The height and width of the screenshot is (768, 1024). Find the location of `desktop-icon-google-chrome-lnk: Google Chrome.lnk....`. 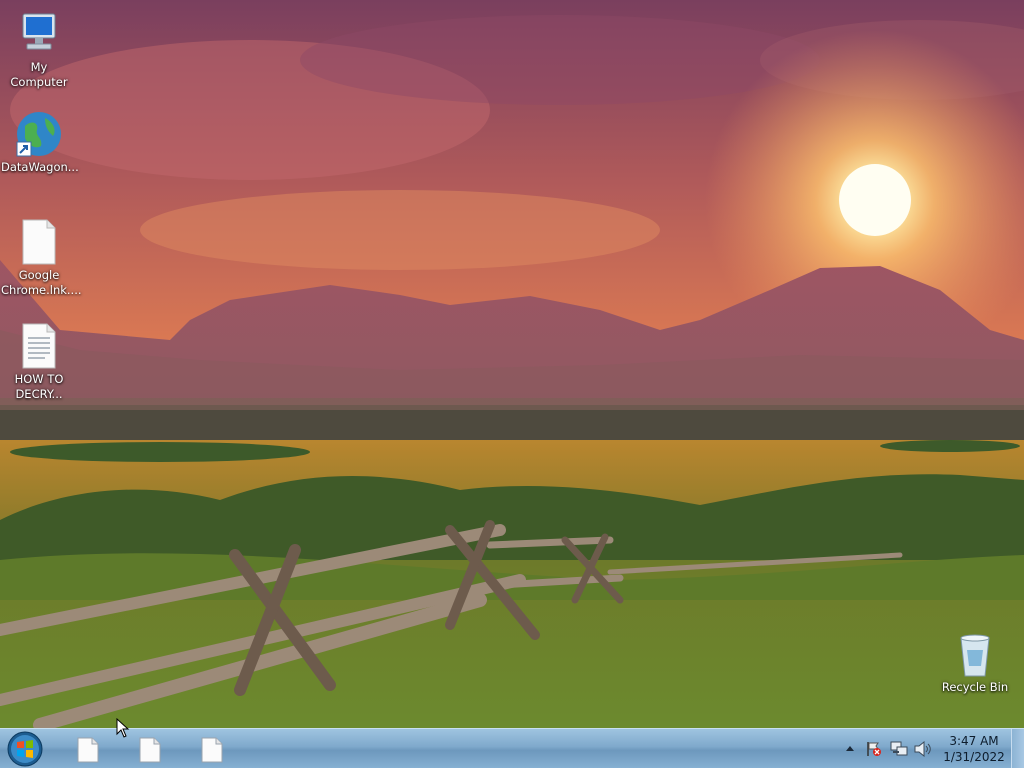

desktop-icon-google-chrome-lnk: Google Chrome.lnk.... is located at coordinates (41, 258).